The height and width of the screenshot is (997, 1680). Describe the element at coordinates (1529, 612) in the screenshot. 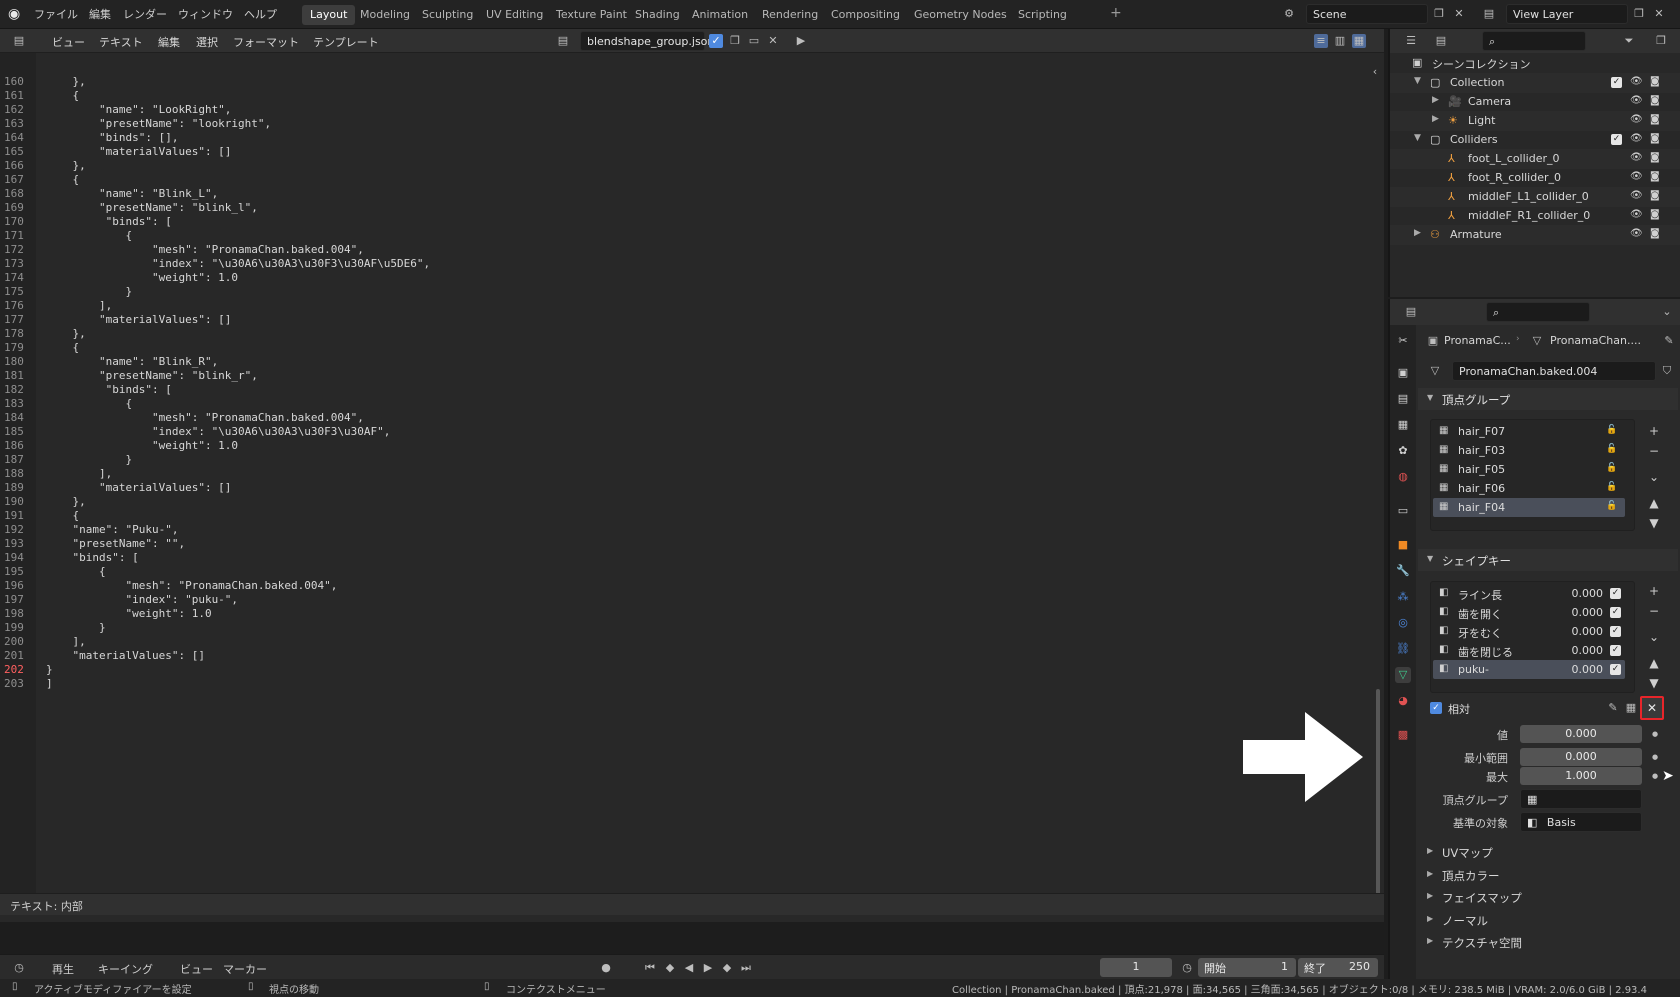

I see `shape-key-item: ◧ 歯を開く 0.000 ✓` at that location.